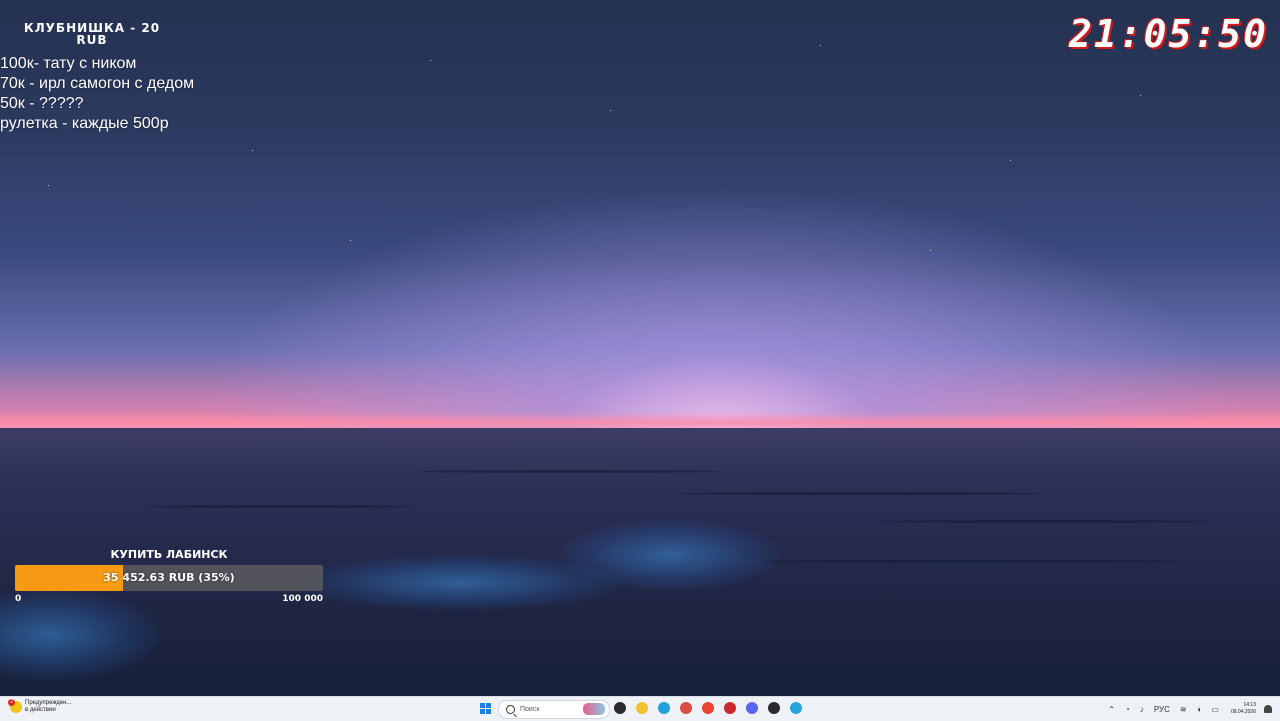 This screenshot has width=1280, height=721. Describe the element at coordinates (18, 599) in the screenshot. I see `goal-min-label: 0` at that location.